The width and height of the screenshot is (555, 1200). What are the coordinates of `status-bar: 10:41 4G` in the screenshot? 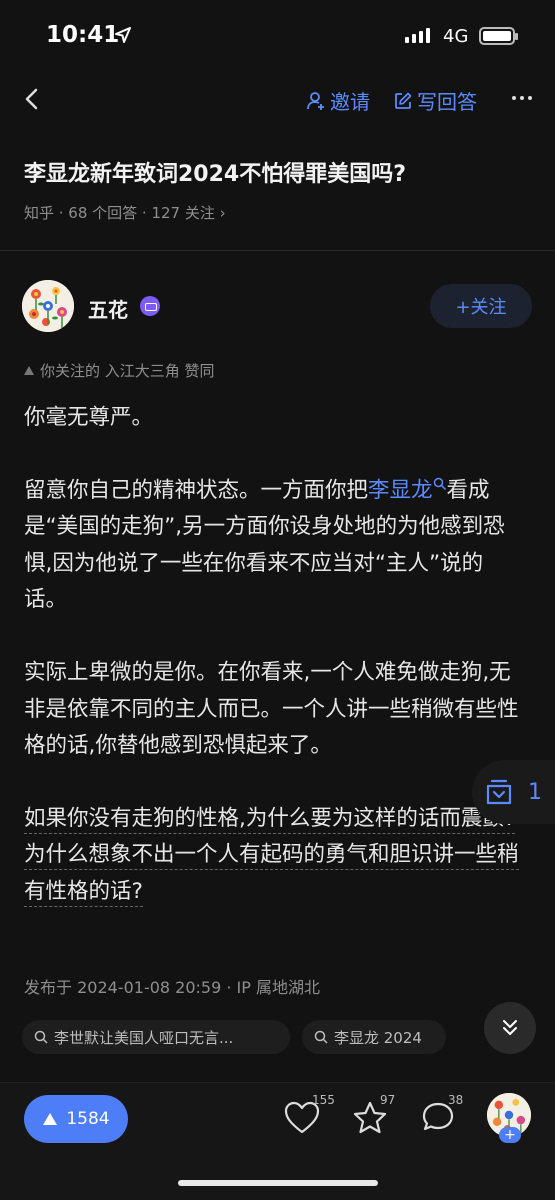 It's located at (277, 36).